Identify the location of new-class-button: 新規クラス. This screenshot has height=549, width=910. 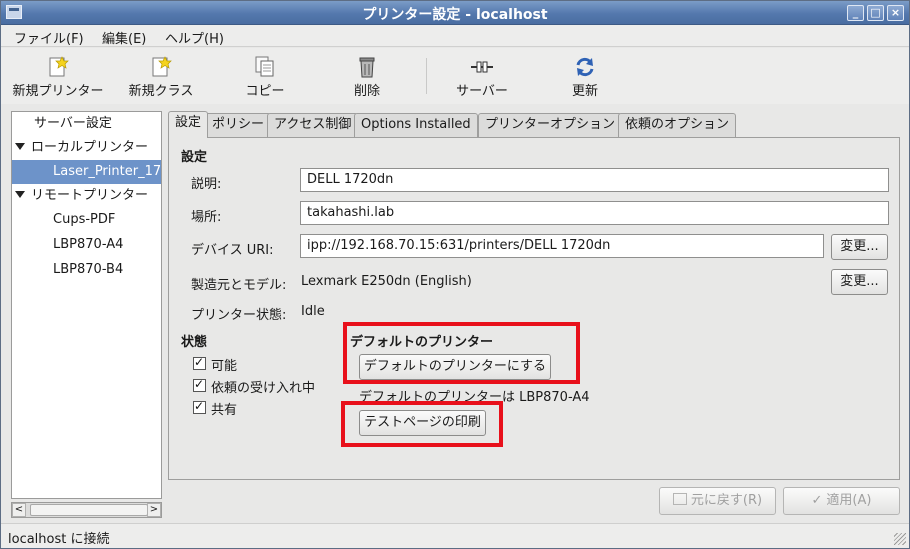
(161, 76).